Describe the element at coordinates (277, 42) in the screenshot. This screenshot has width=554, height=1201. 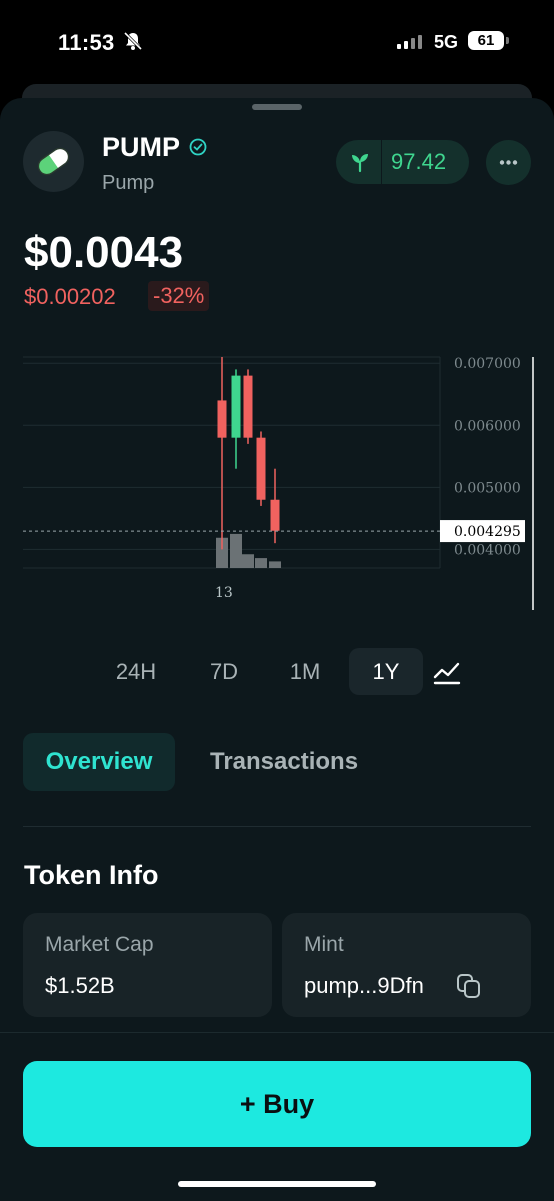
I see `status-bar: 11:53 5G 61` at that location.